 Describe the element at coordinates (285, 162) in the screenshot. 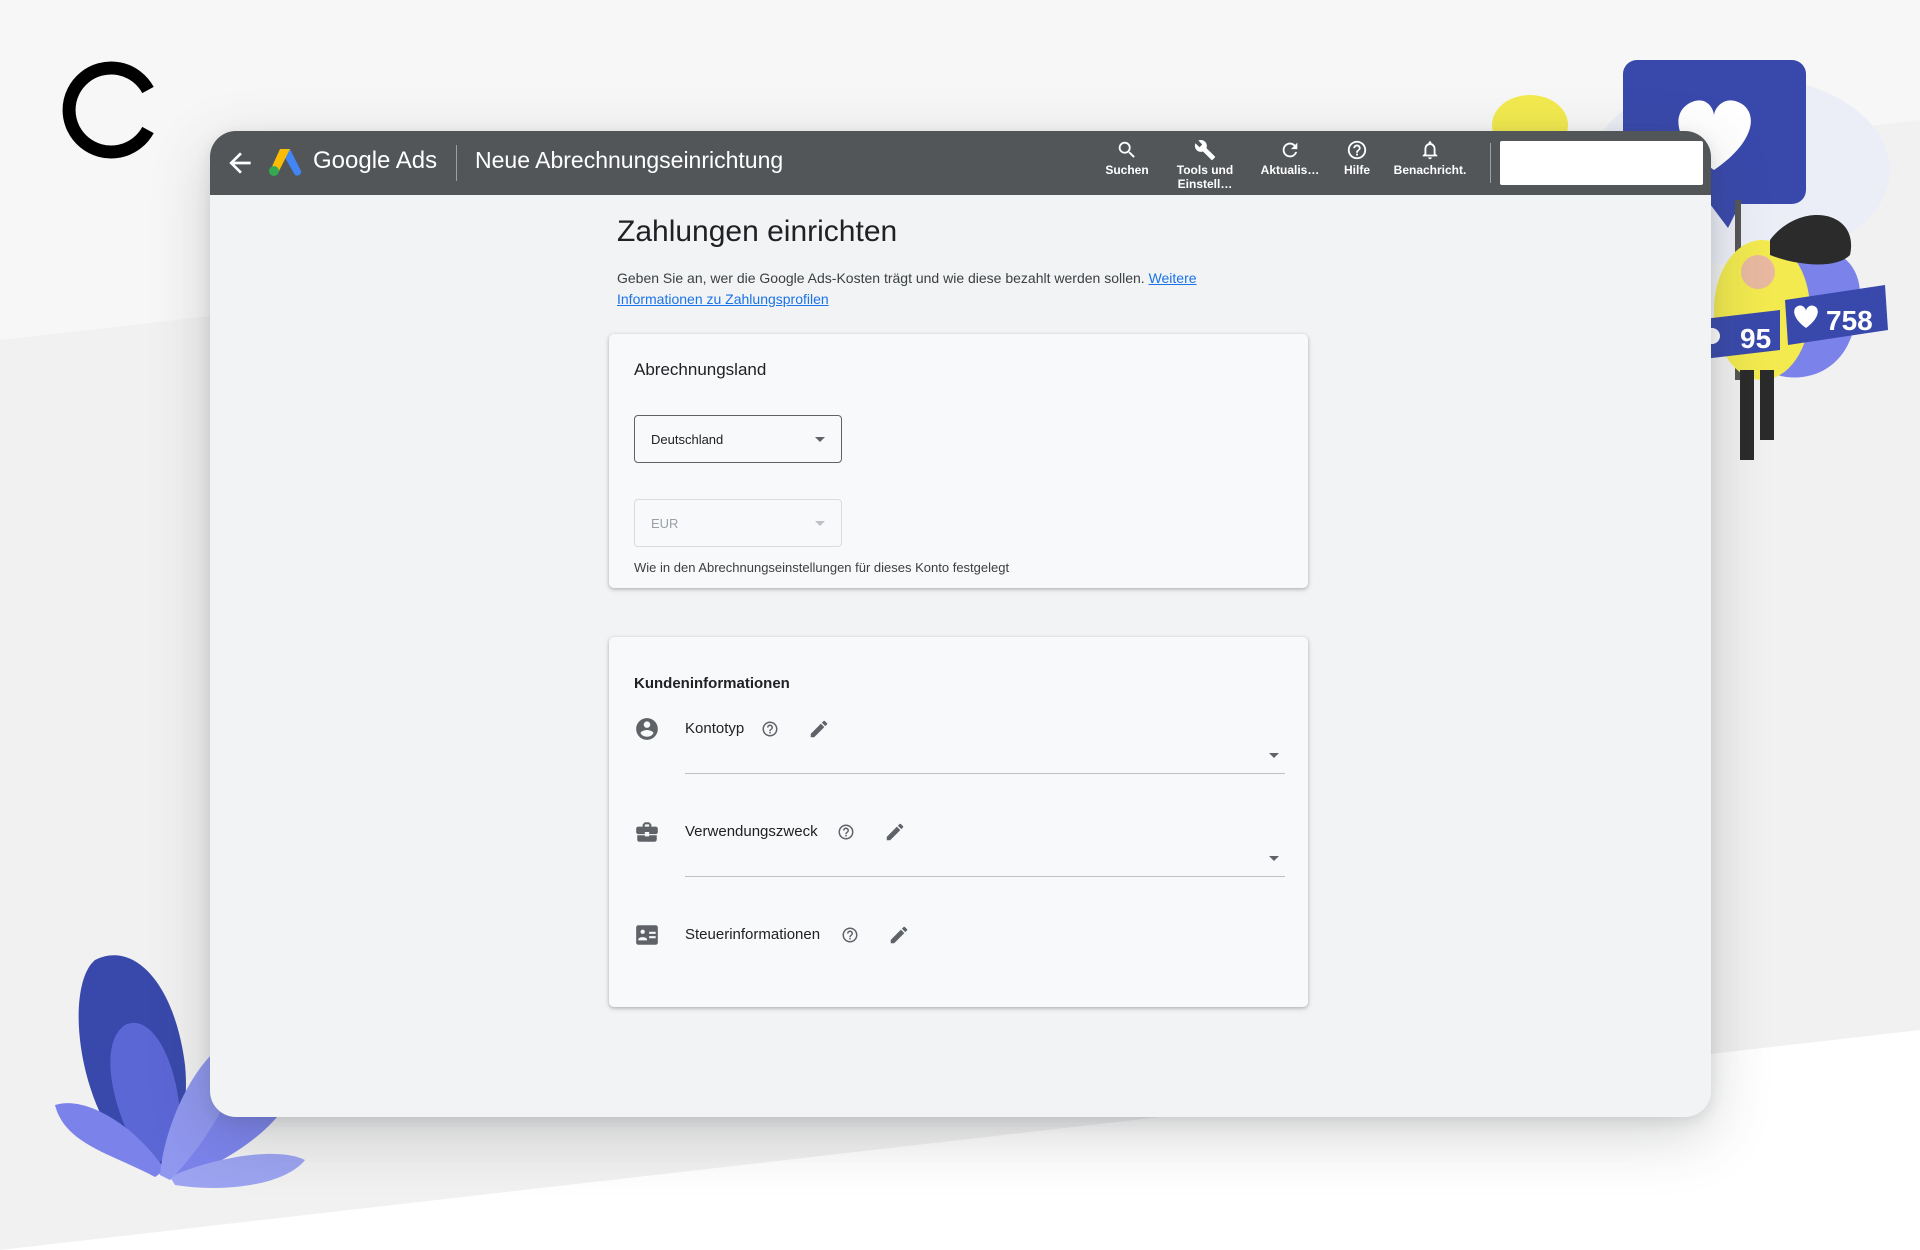

I see `google-ads-logo-icon` at that location.